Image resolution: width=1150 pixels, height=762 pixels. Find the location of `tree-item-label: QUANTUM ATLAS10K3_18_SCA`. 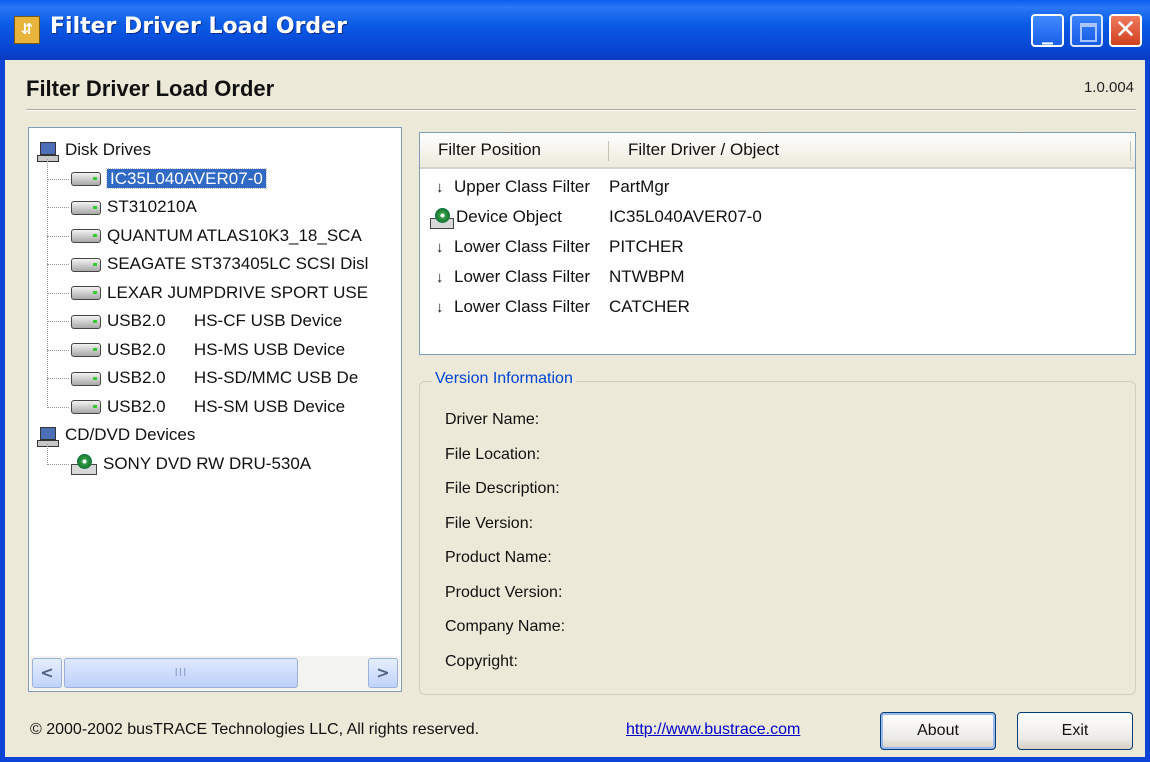

tree-item-label: QUANTUM ATLAS10K3_18_SCA is located at coordinates (234, 235).